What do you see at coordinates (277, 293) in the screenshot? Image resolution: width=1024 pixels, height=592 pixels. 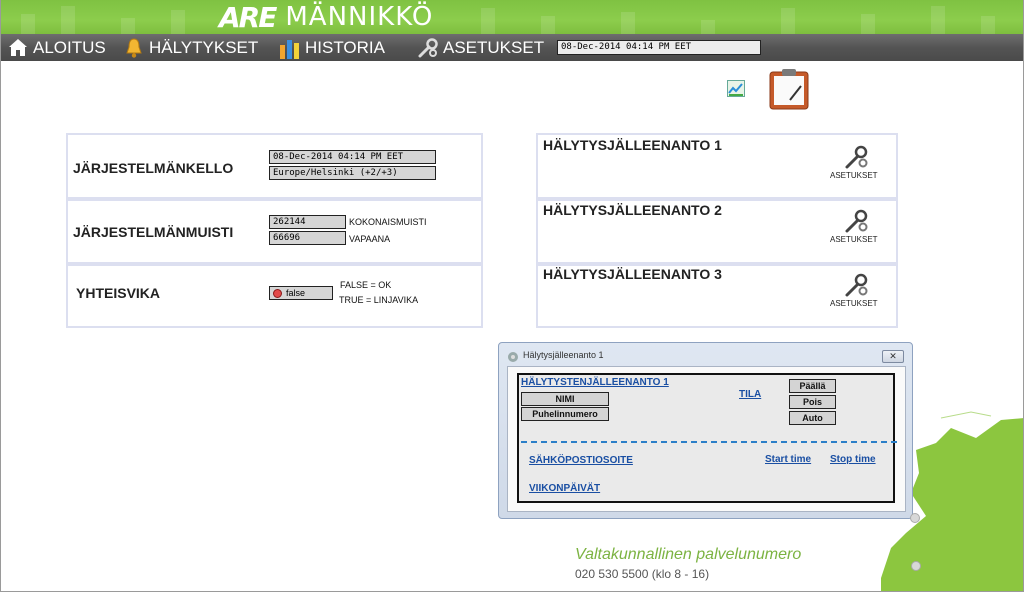 I see `fault-status-led-icon` at bounding box center [277, 293].